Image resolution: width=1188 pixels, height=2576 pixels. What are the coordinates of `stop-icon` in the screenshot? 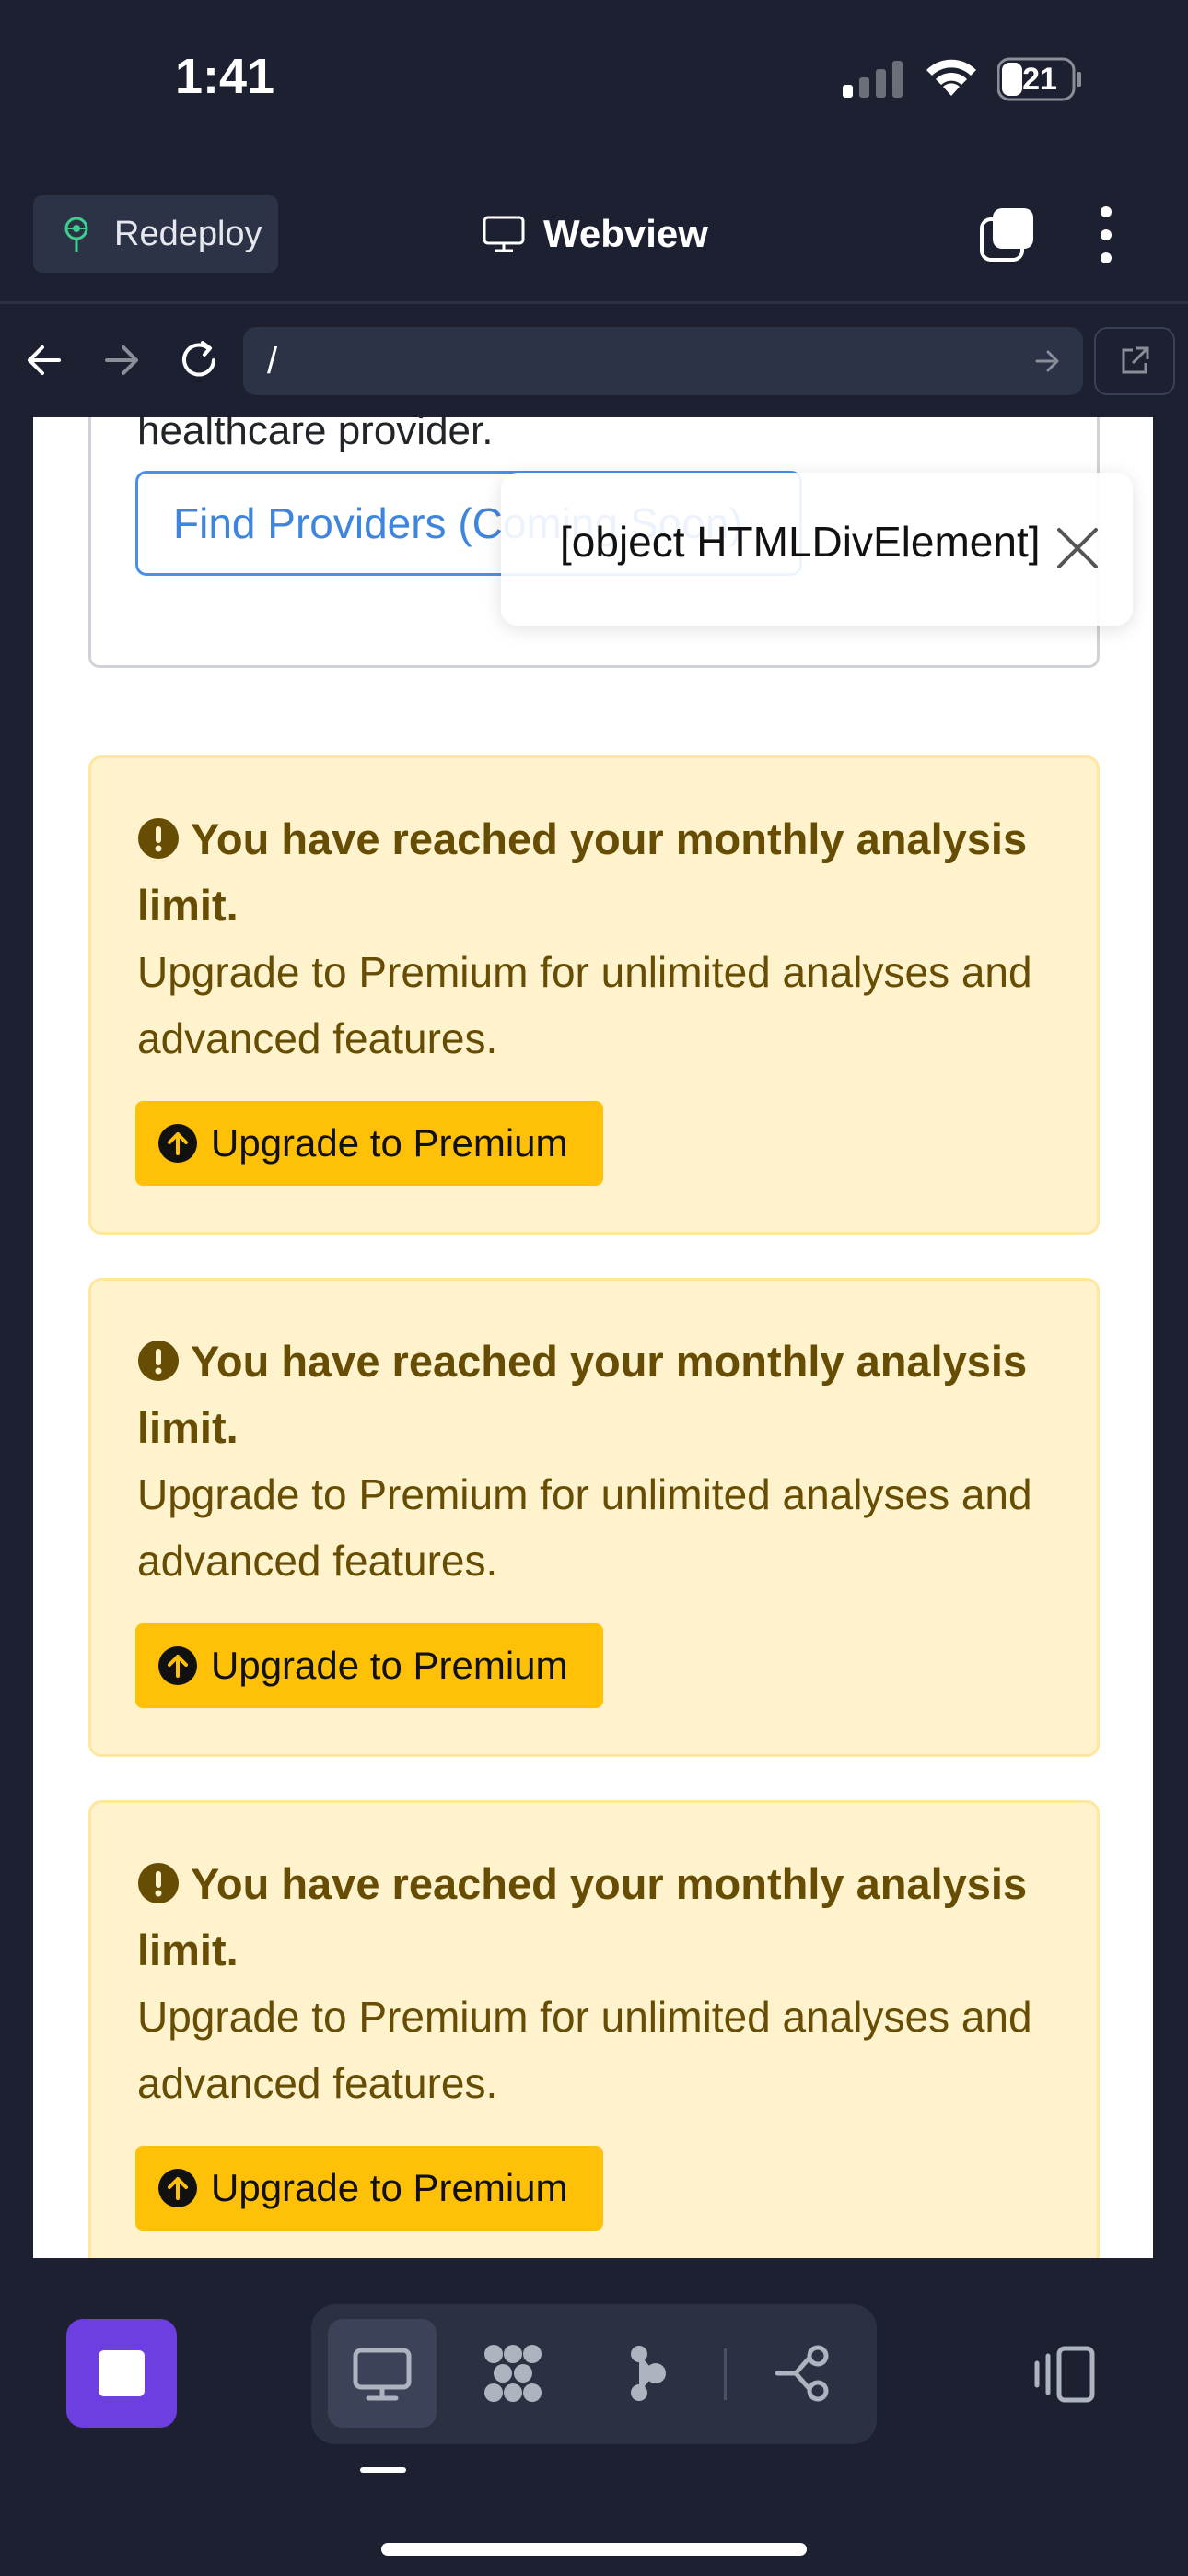 It's located at (122, 2373).